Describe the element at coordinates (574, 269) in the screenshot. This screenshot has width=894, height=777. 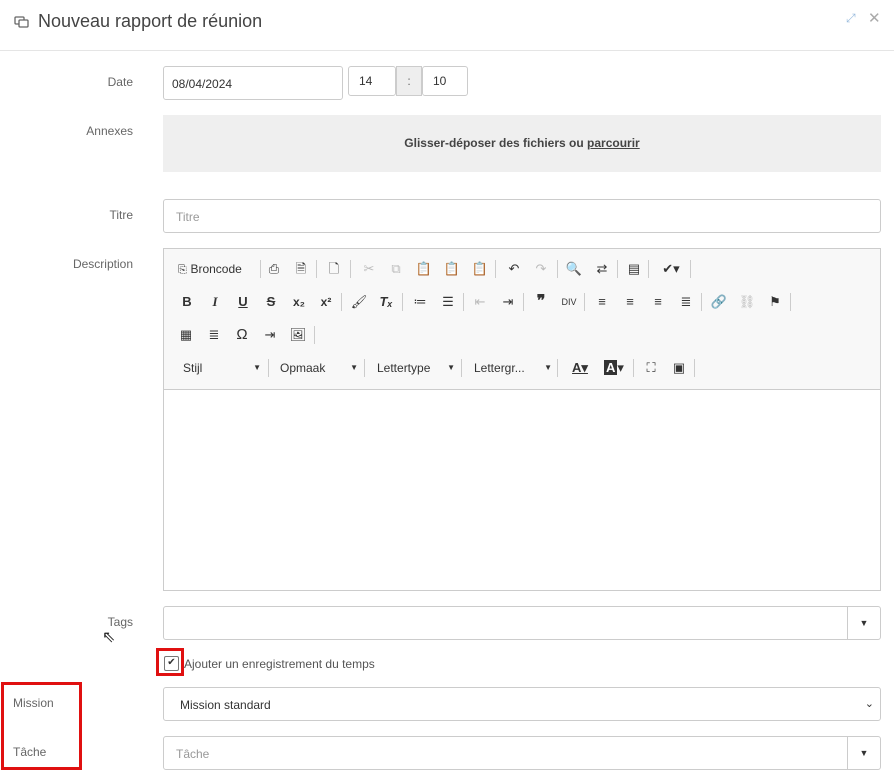
I see `search-icon: 🔍` at that location.